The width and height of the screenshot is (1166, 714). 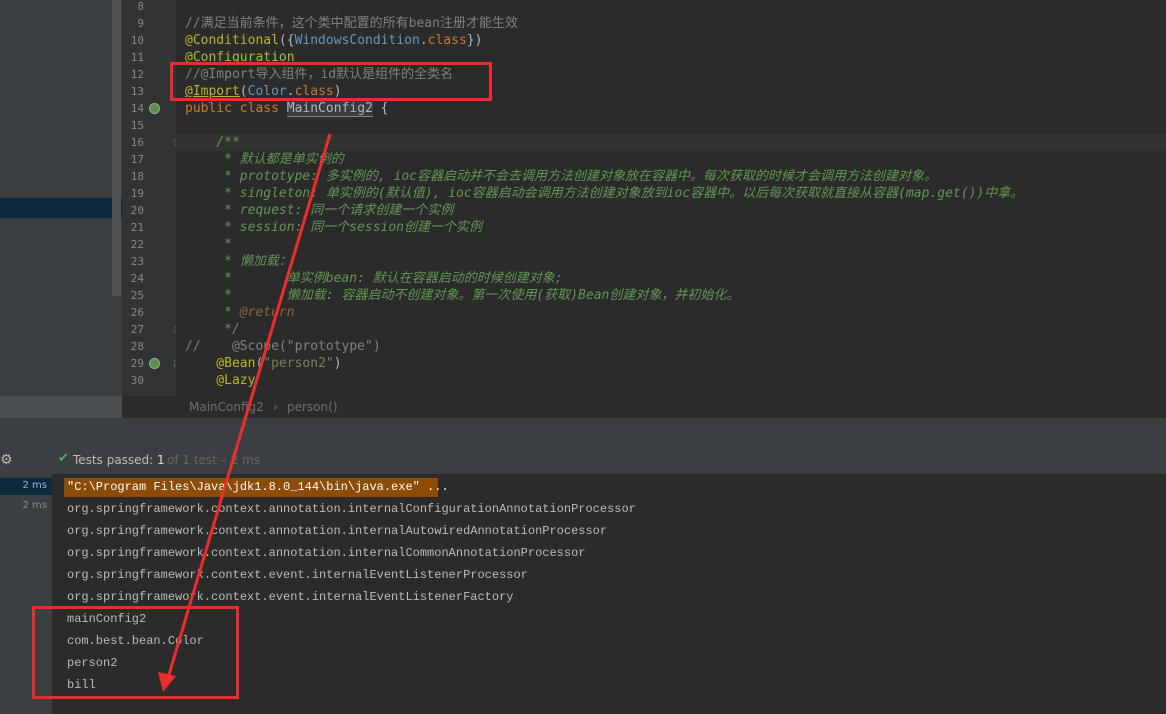 I want to click on annotation-arrow, so click(x=245, y=412).